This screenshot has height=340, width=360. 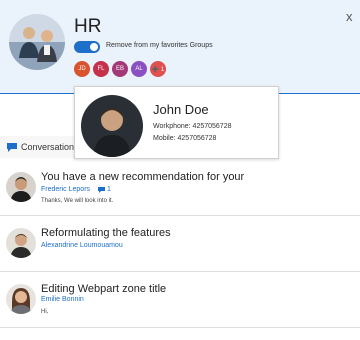 What do you see at coordinates (37, 42) in the screenshot?
I see `group-avatar` at bounding box center [37, 42].